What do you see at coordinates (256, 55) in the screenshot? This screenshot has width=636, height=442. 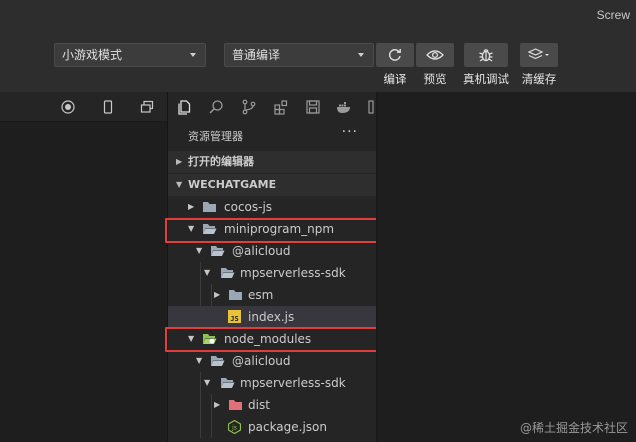 I see `compile-select-value: 普通编译` at bounding box center [256, 55].